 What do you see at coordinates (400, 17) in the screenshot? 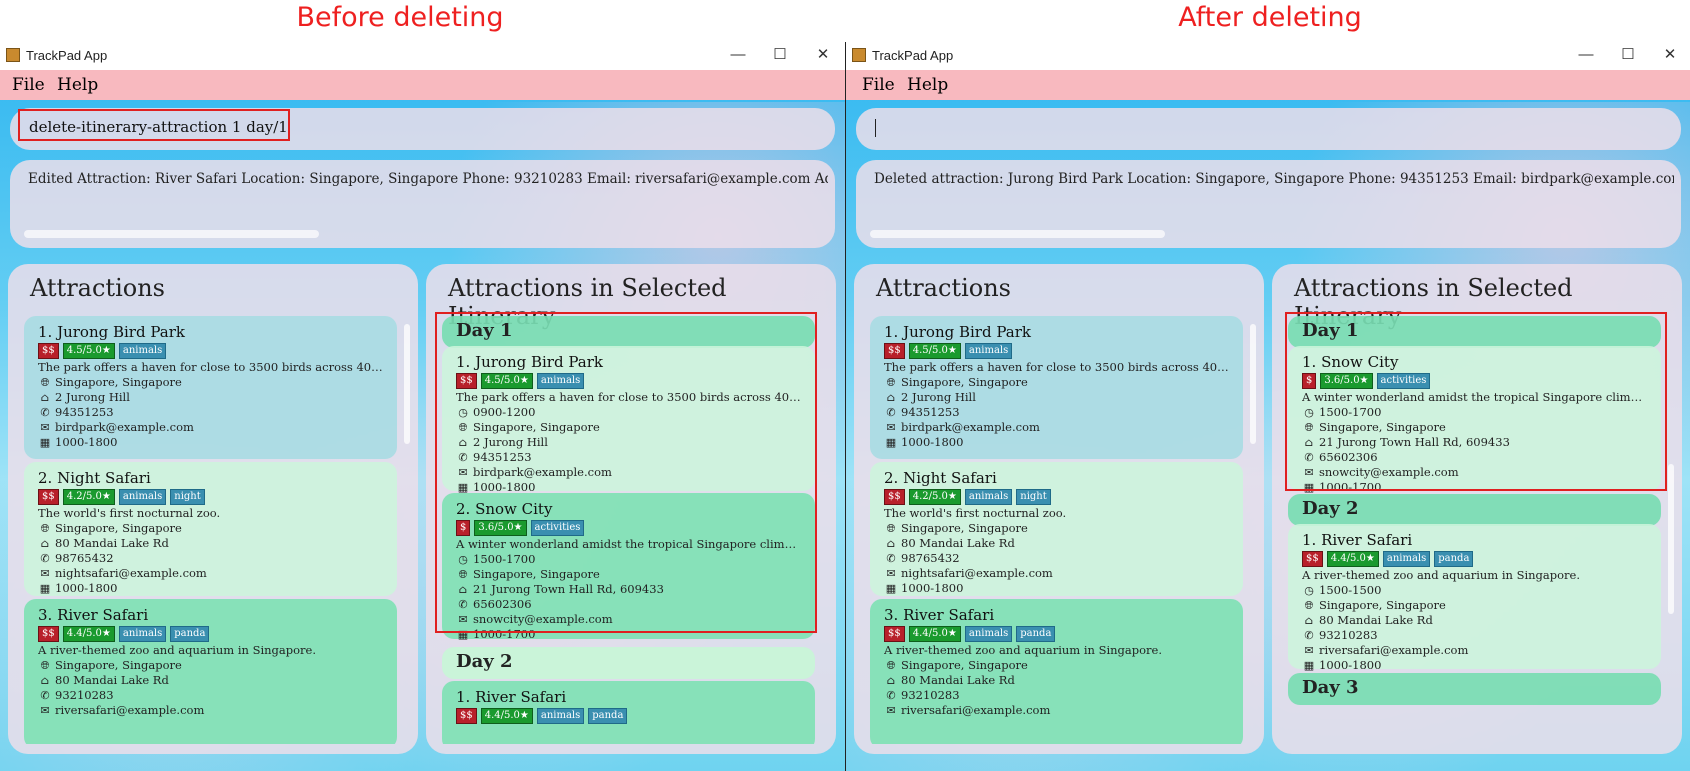
I see `before-caption: Before deleting` at bounding box center [400, 17].